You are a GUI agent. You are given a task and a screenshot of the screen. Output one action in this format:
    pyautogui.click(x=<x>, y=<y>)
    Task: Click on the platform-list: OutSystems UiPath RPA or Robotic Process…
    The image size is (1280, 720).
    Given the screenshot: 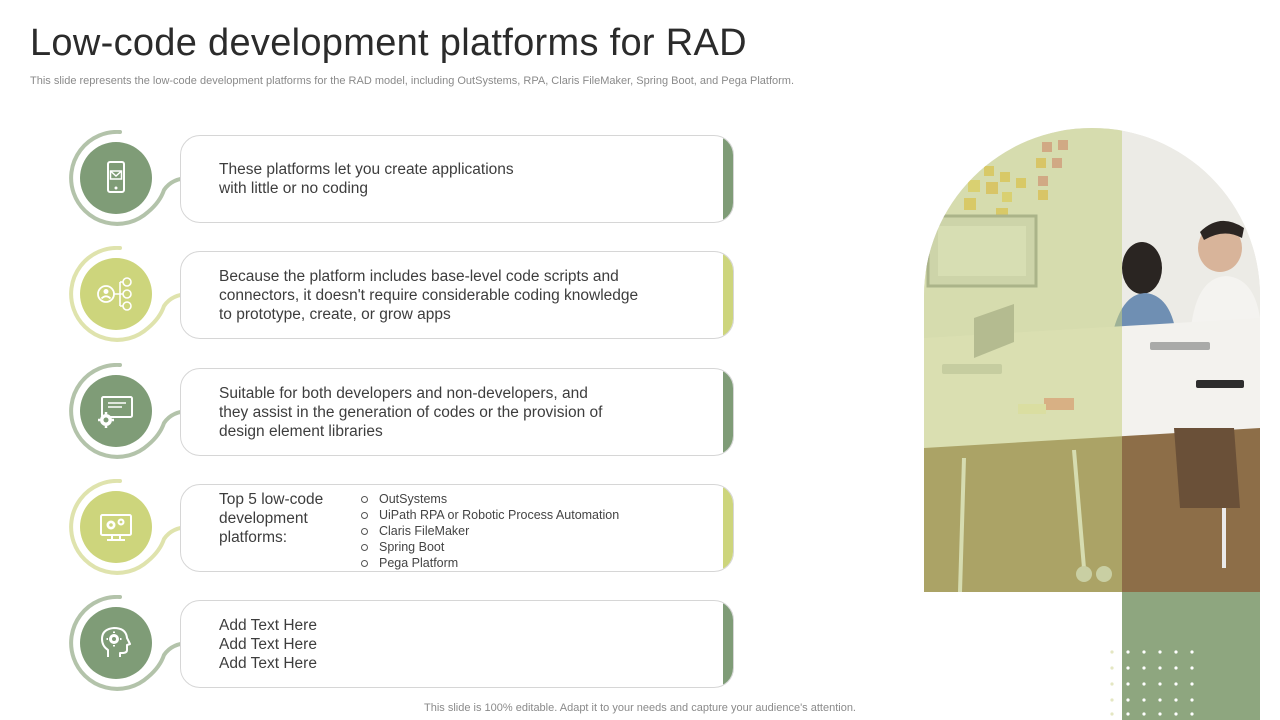 What is the action you would take?
    pyautogui.click(x=489, y=531)
    